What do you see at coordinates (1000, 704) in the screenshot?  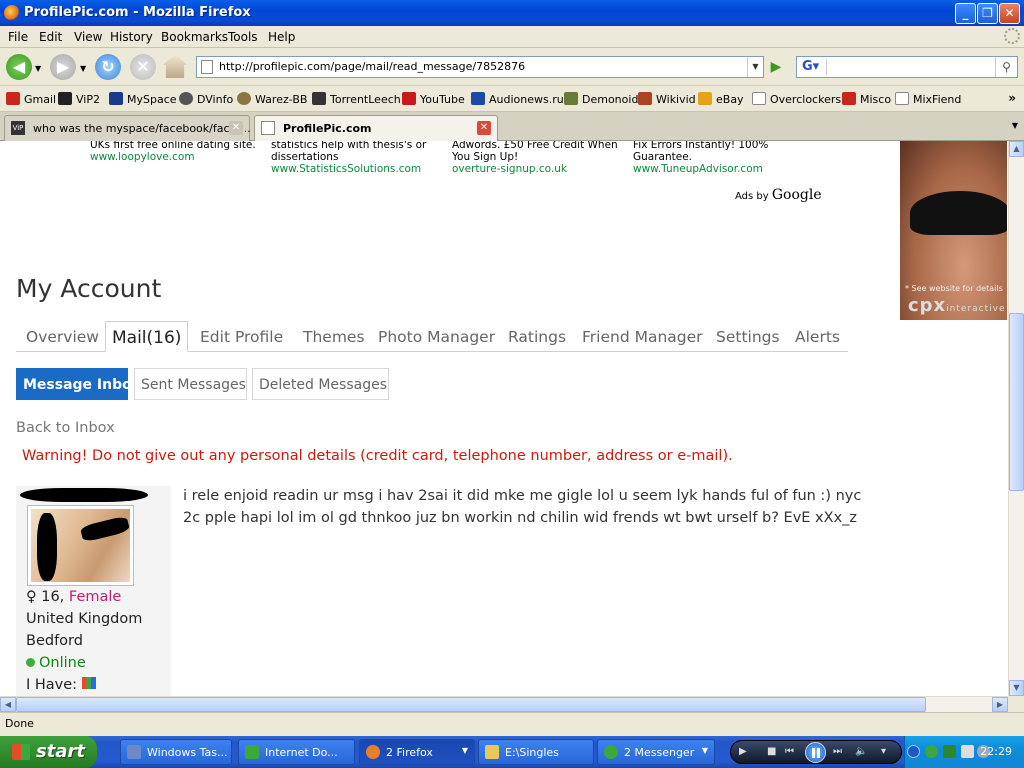 I see `scroll-right-arrow-icon: ▶` at bounding box center [1000, 704].